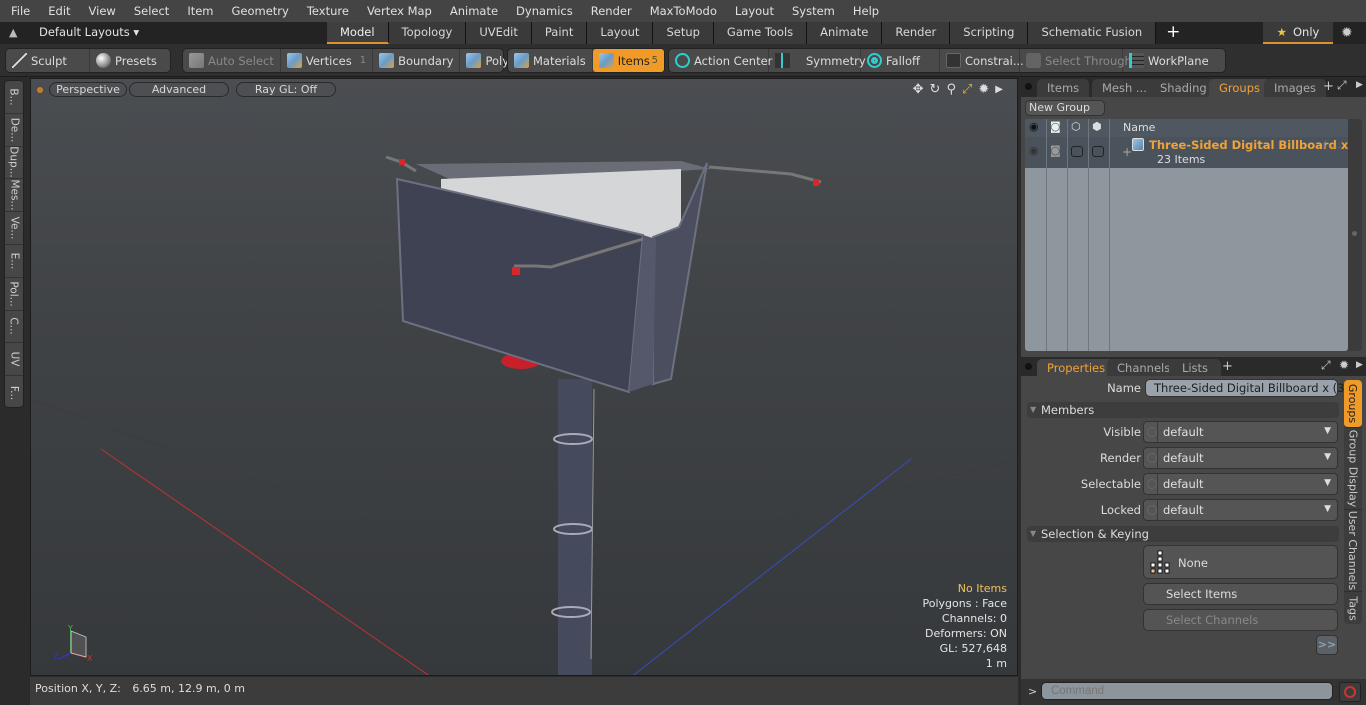 The image size is (1366, 705). Describe the element at coordinates (1034, 126) in the screenshot. I see `visibility-eye-icon: ◉` at that location.